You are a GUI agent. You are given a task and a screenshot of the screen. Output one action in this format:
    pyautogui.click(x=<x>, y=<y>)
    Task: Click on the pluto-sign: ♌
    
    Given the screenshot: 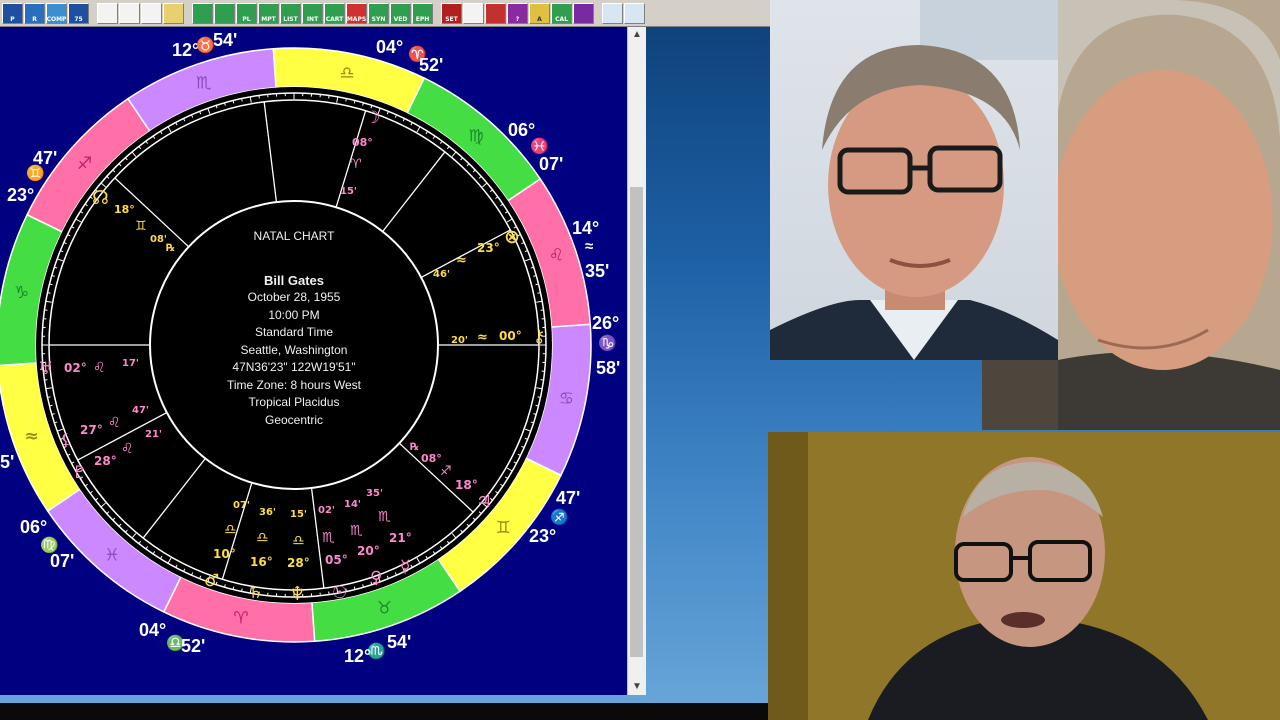 What is the action you would take?
    pyautogui.click(x=127, y=449)
    